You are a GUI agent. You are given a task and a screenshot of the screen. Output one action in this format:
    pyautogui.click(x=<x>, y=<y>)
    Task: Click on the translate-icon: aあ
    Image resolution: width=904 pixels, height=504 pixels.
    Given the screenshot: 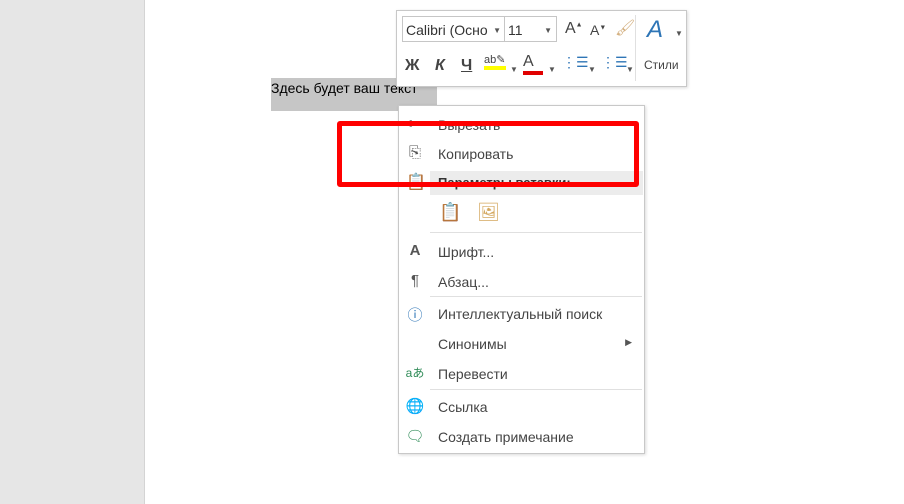 What is the action you would take?
    pyautogui.click(x=415, y=373)
    